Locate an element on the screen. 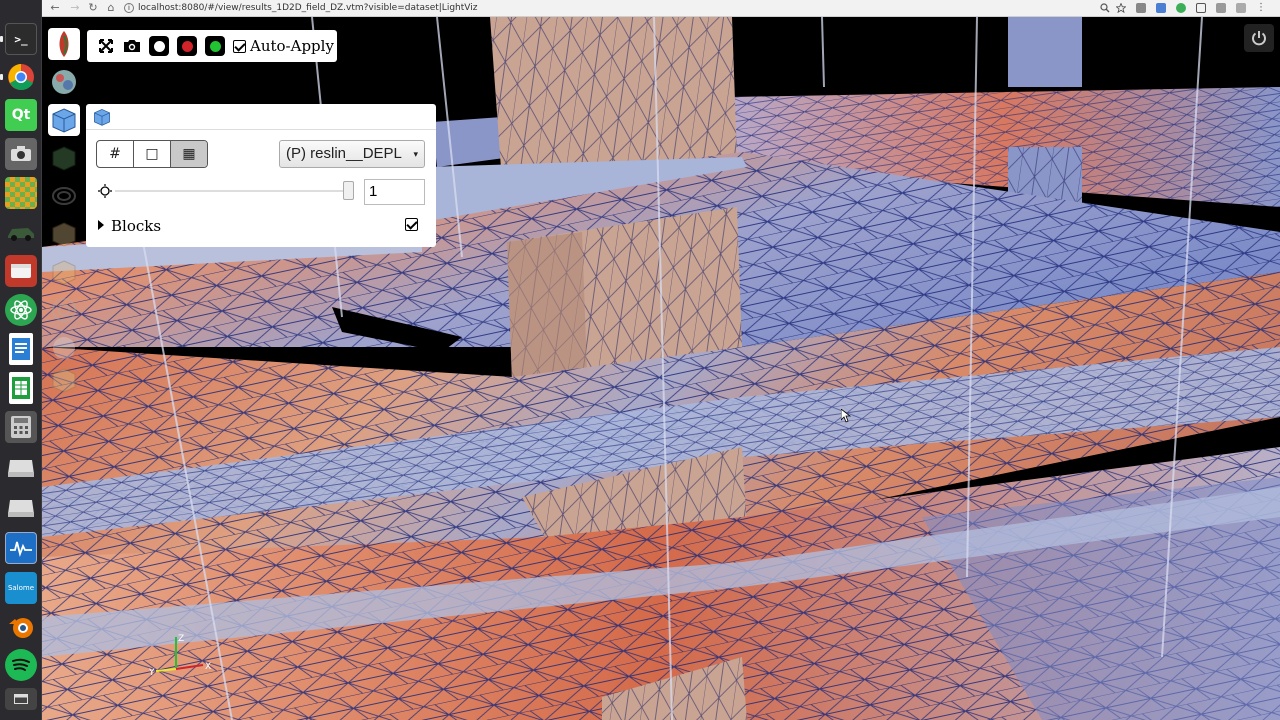  power-icon is located at coordinates (1259, 38).